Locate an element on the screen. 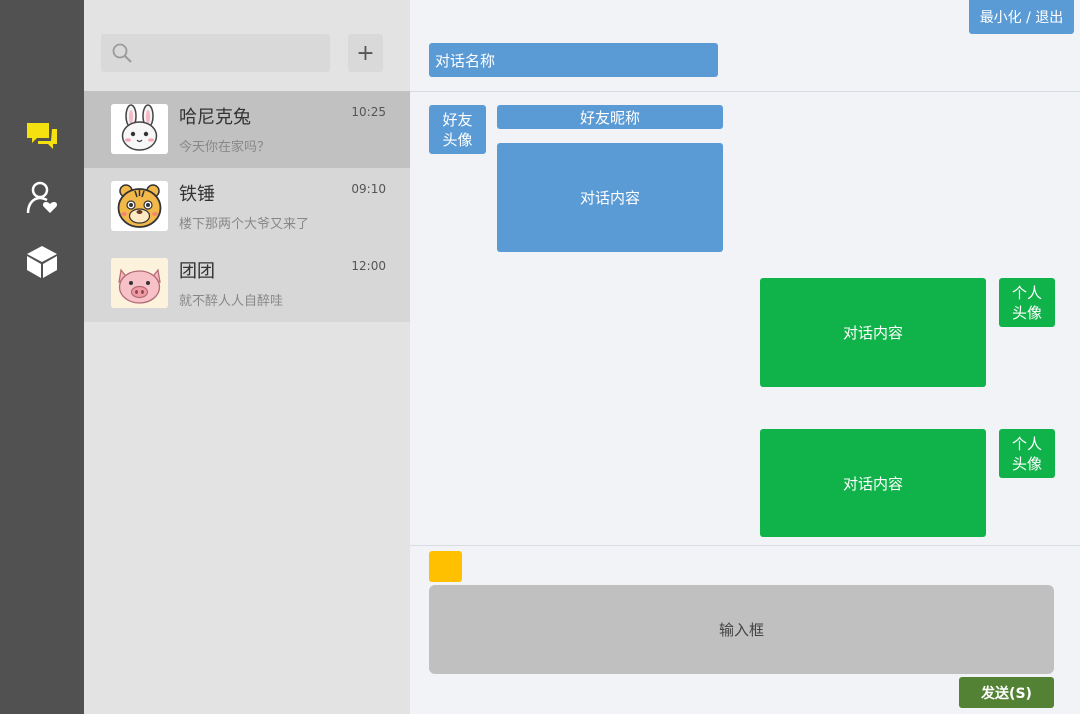 The width and height of the screenshot is (1080, 714). contact-name: 哈尼克兔 is located at coordinates (215, 117).